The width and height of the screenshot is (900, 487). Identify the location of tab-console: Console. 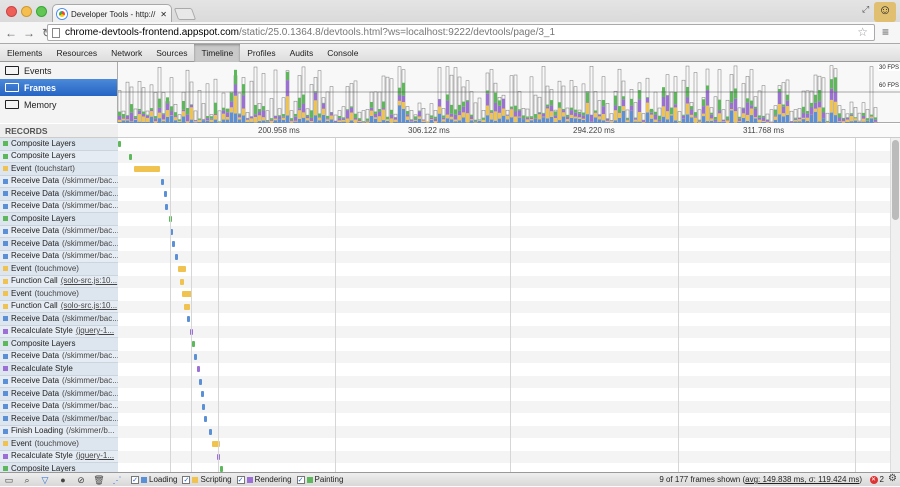
(342, 53).